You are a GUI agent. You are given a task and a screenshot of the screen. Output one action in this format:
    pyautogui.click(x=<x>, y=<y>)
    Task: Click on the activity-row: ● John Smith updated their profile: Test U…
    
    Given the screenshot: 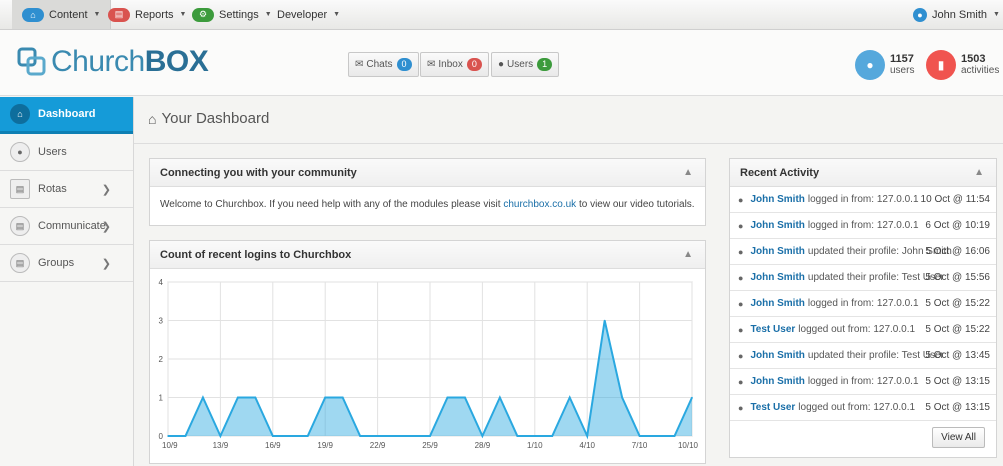 What is the action you would take?
    pyautogui.click(x=863, y=278)
    